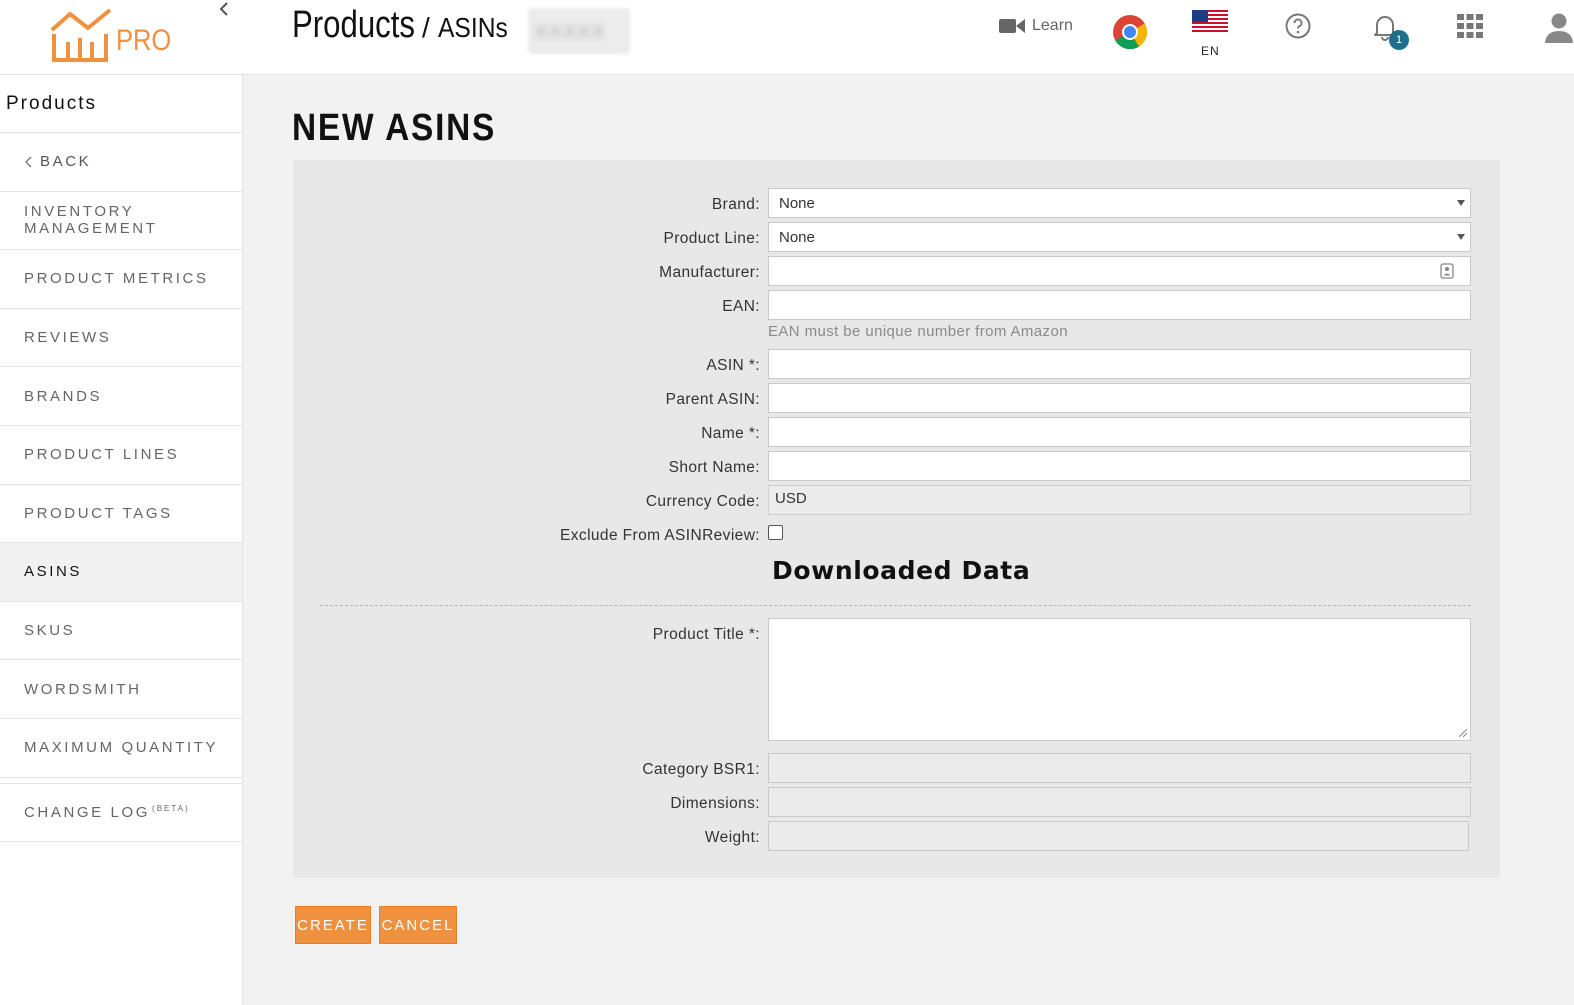 The height and width of the screenshot is (1005, 1574). What do you see at coordinates (418, 925) in the screenshot?
I see `cancel-button: CANCEL` at bounding box center [418, 925].